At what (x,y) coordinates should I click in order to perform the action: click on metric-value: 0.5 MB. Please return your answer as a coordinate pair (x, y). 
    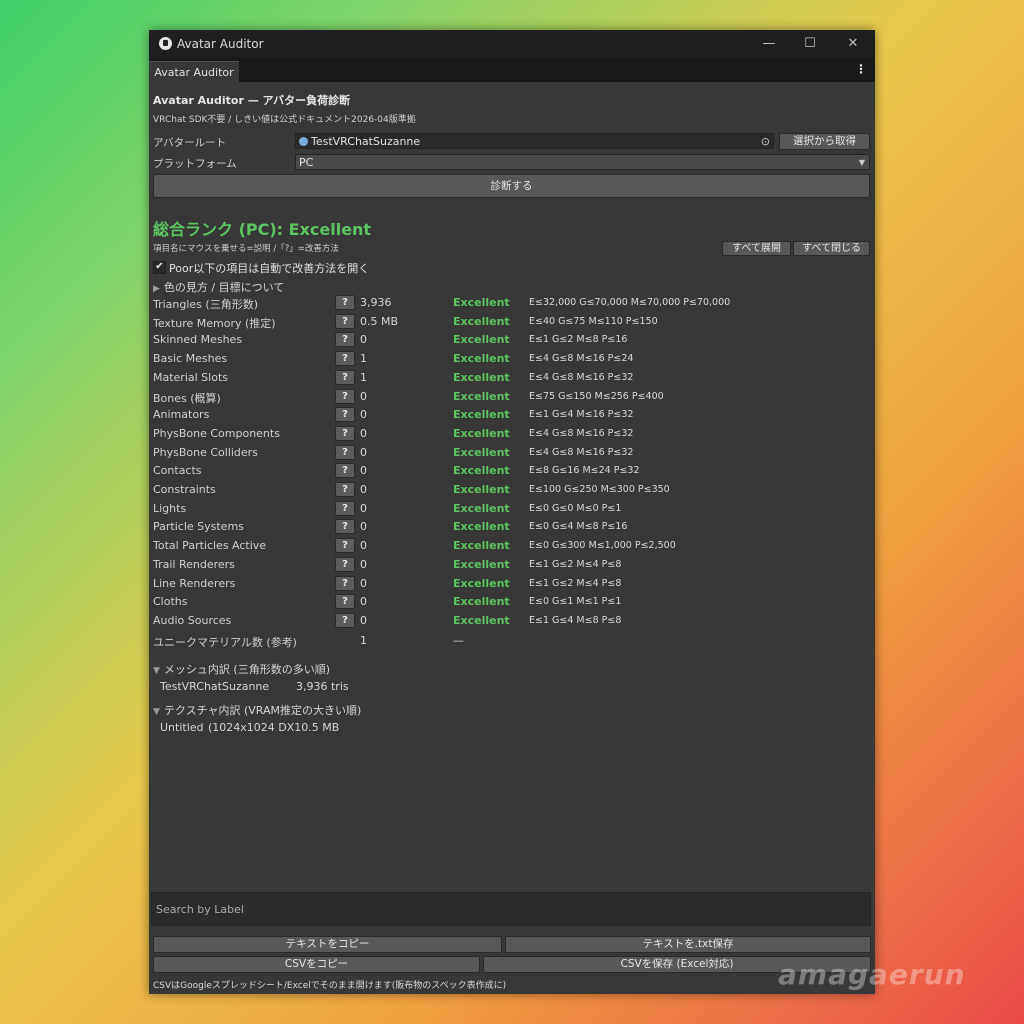
    Looking at the image, I should click on (379, 321).